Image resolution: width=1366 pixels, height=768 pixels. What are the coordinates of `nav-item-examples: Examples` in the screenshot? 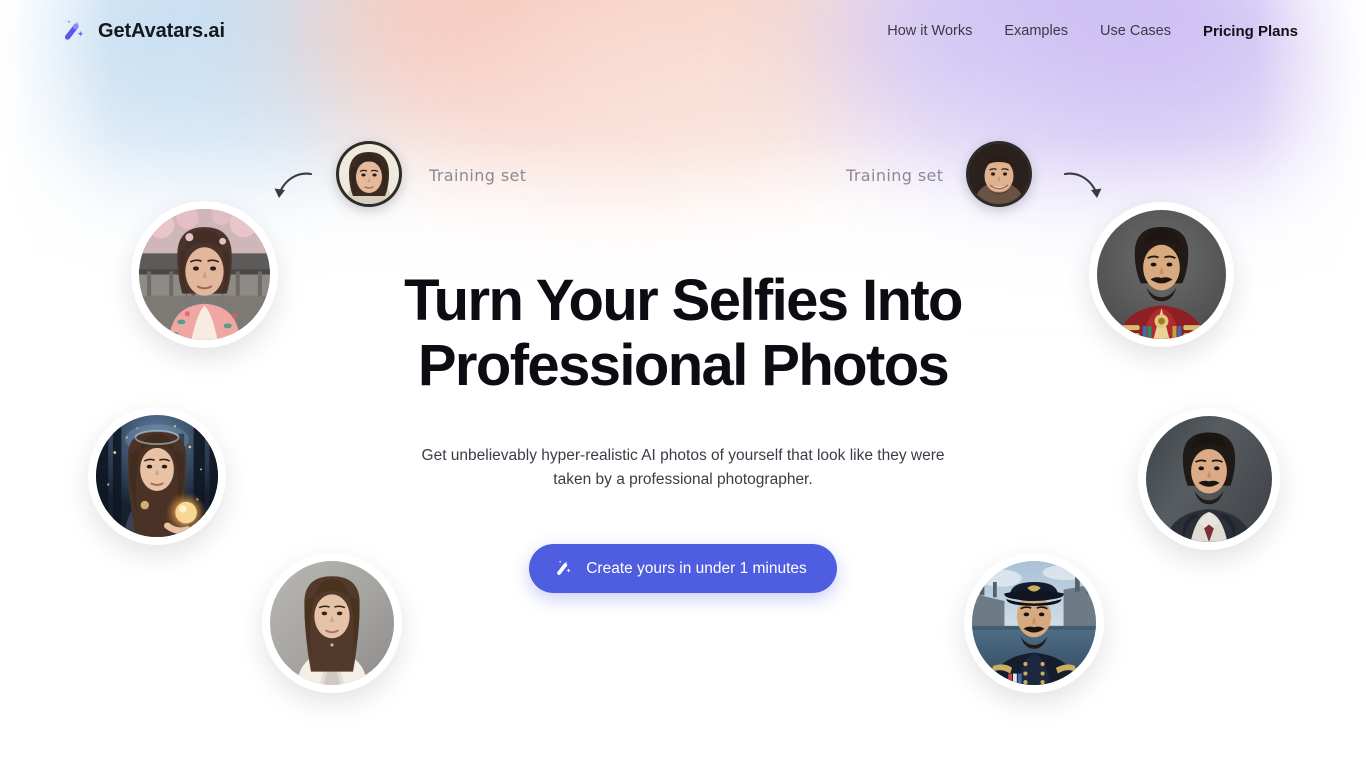 It's located at (1036, 31).